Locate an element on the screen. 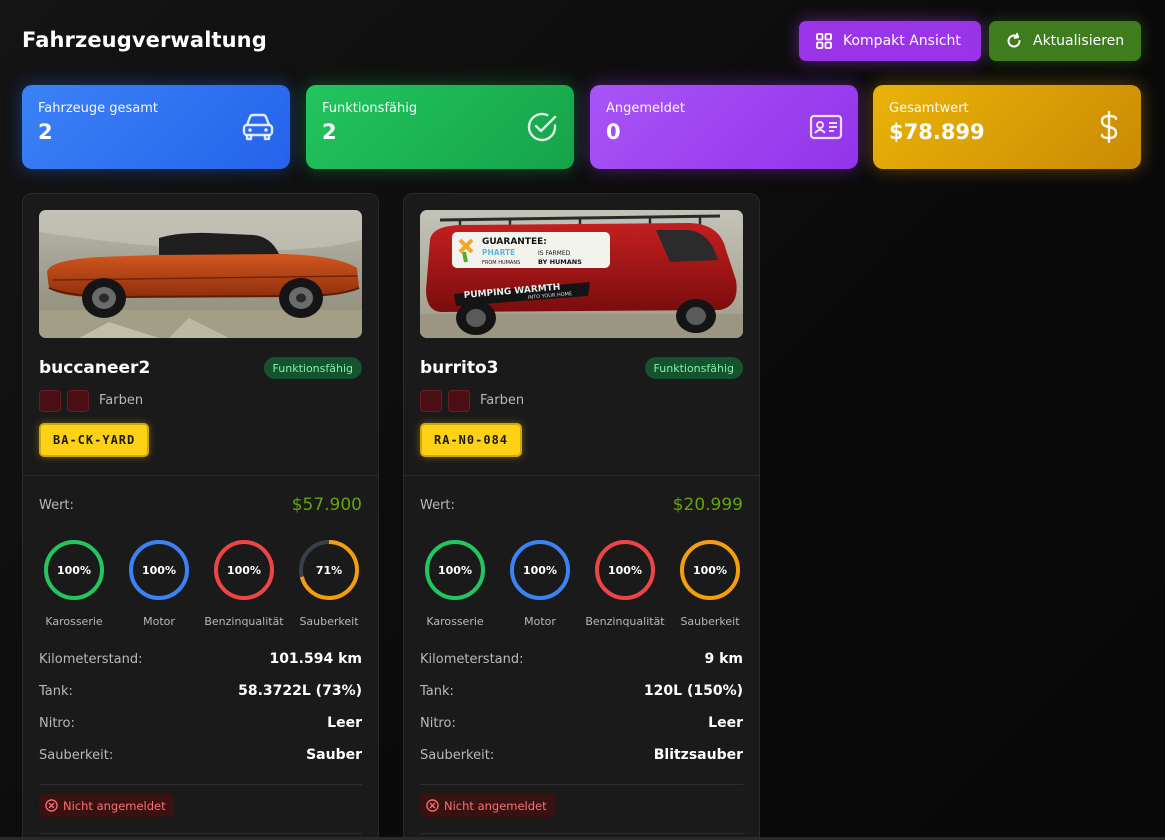 The image size is (1165, 840). refresh-icon is located at coordinates (1014, 41).